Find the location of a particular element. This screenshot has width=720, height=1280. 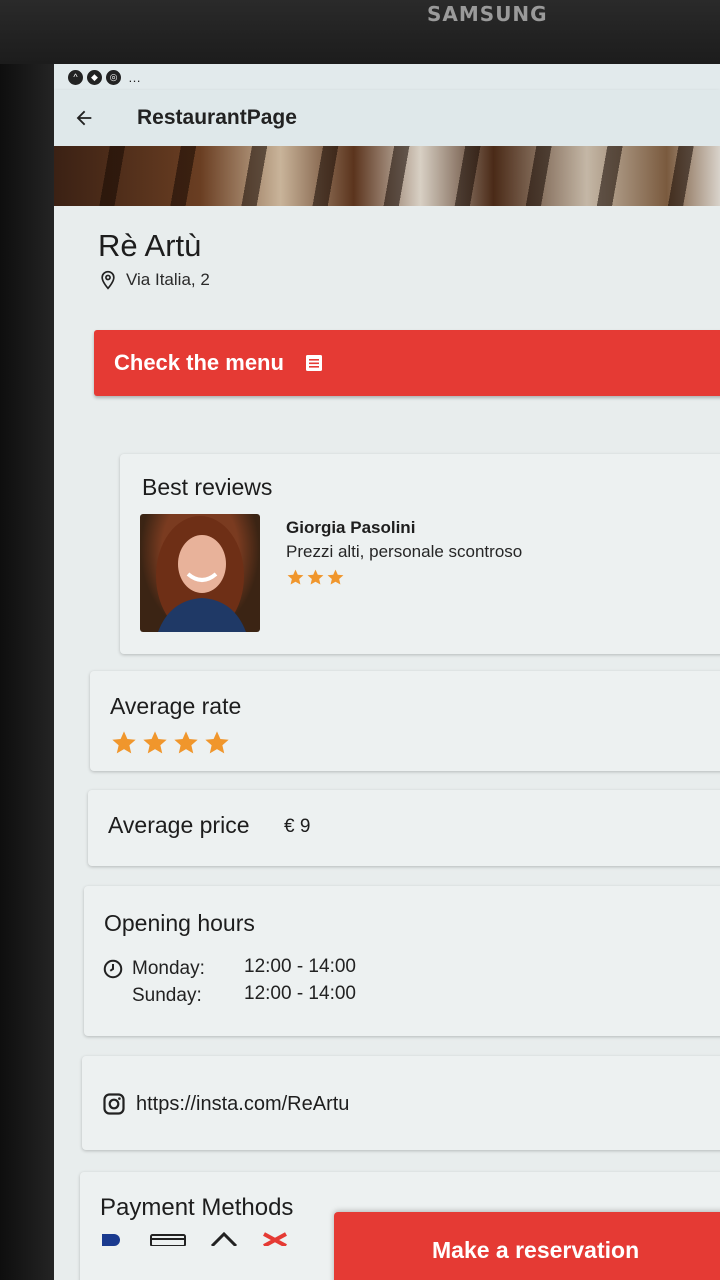

device-bezel-left is located at coordinates (27, 672).